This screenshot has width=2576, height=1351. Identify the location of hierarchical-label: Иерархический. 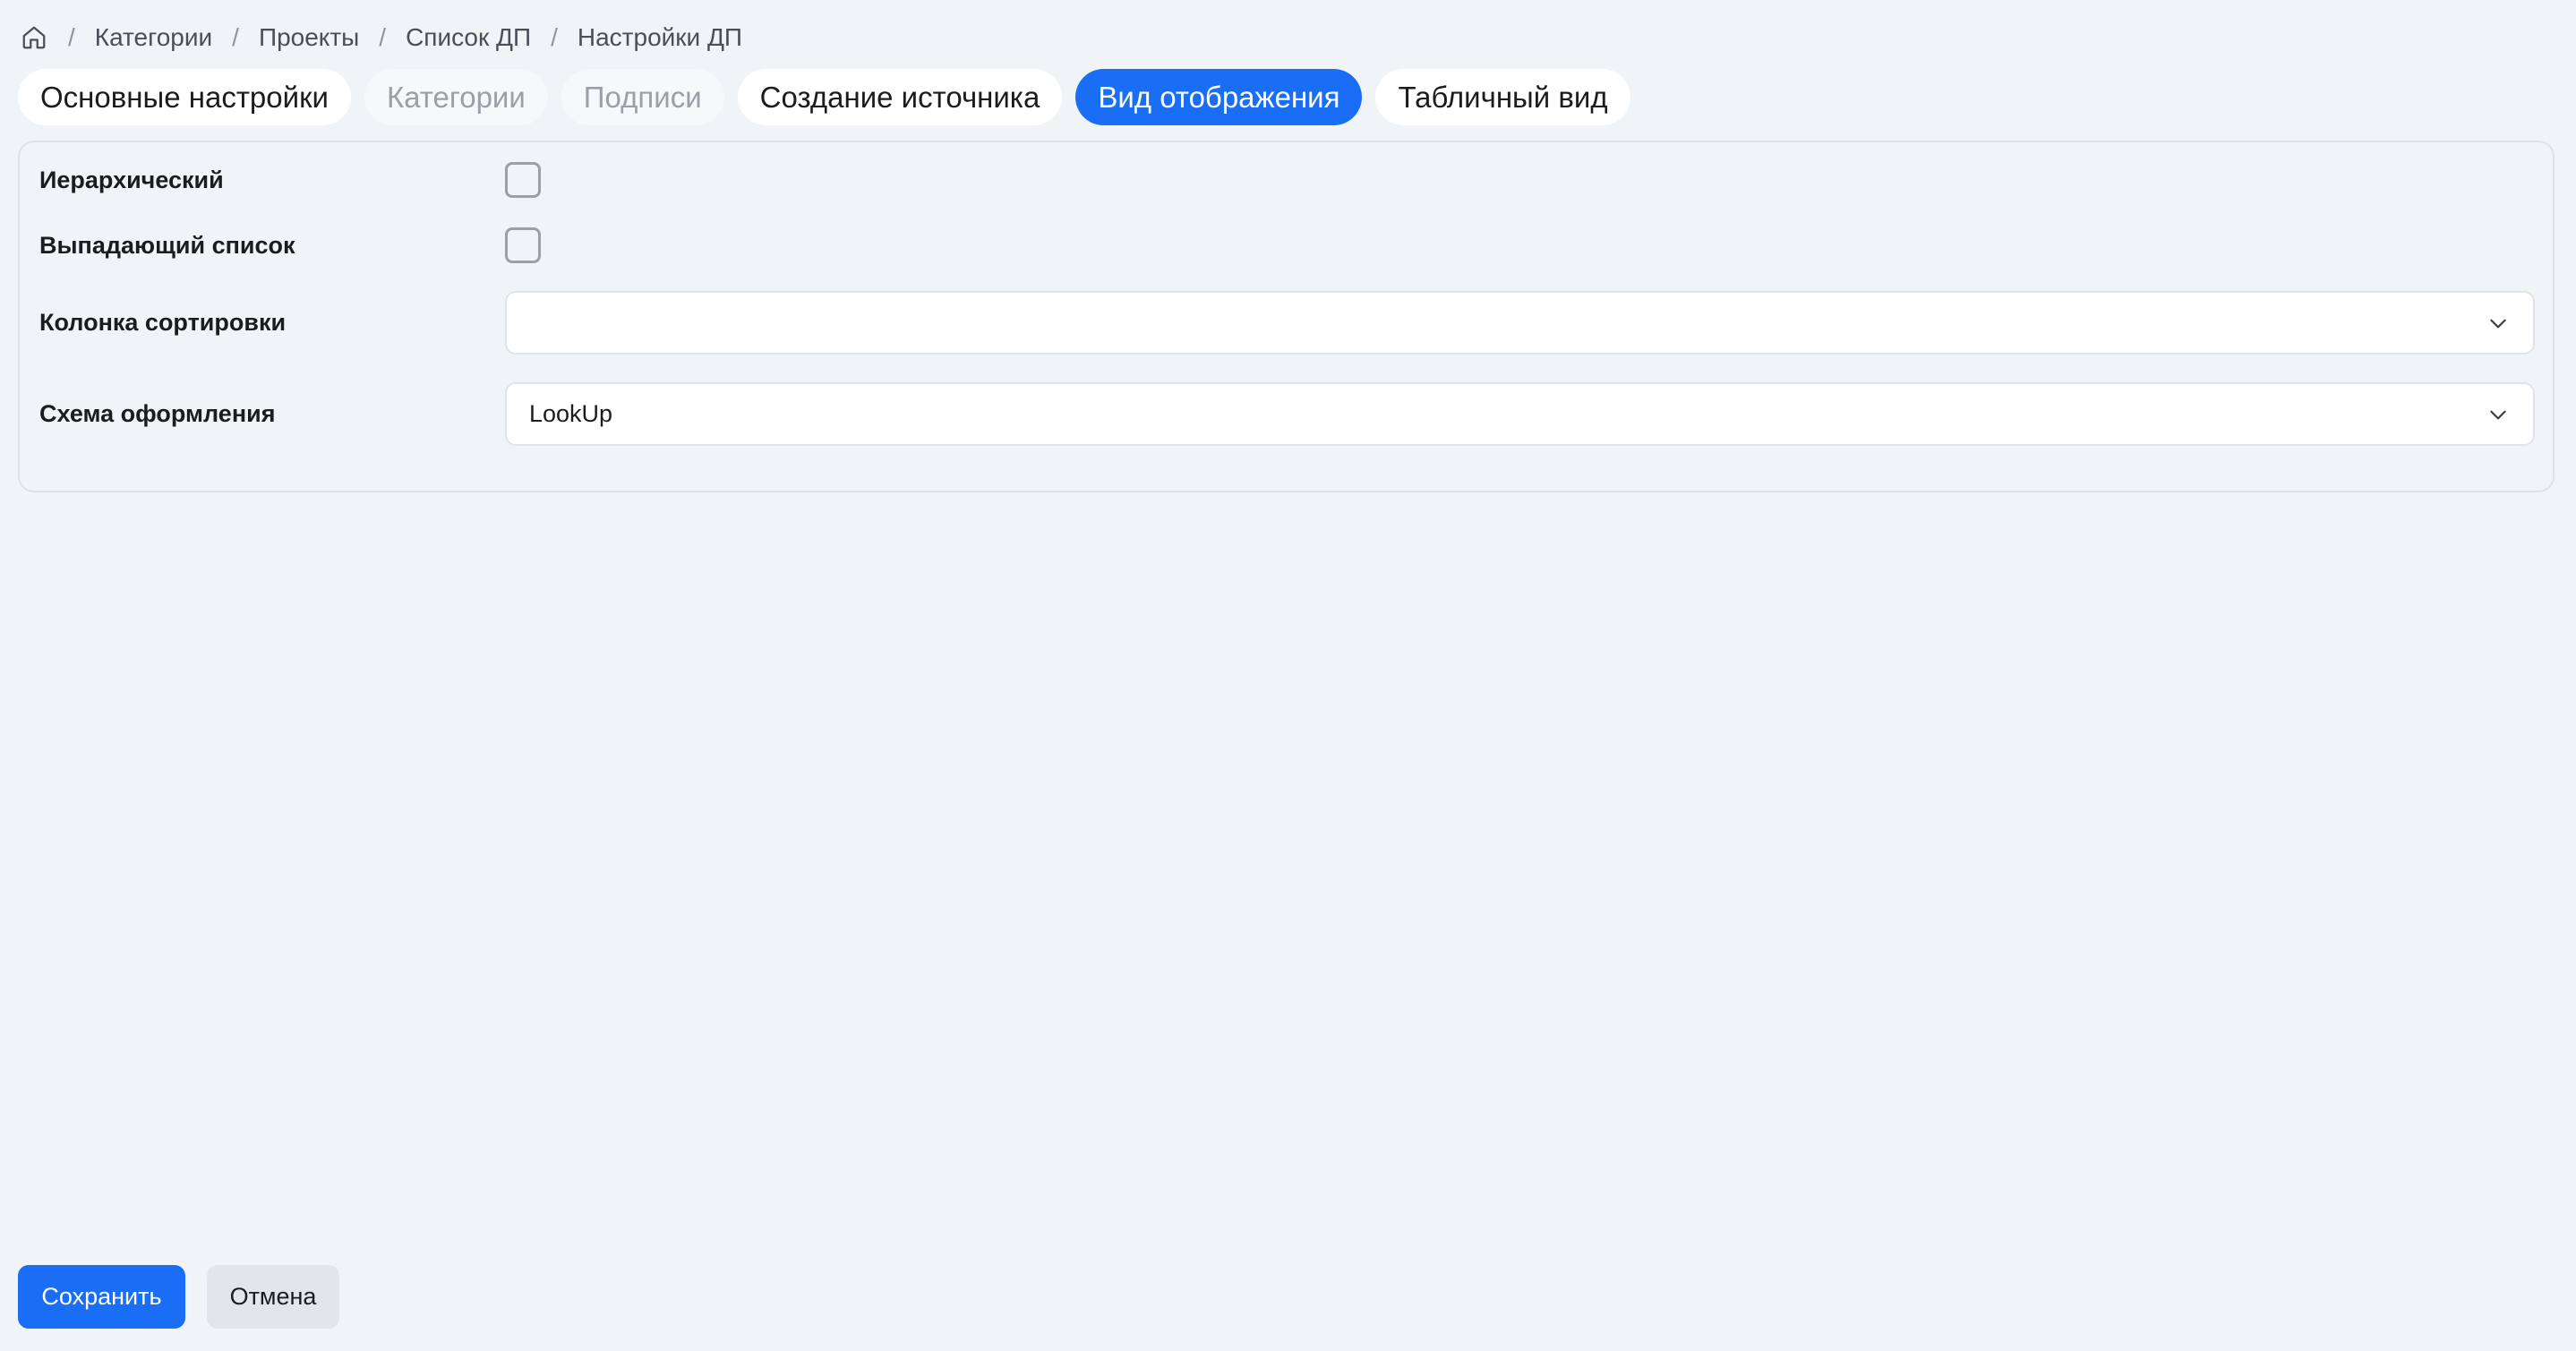
(131, 179).